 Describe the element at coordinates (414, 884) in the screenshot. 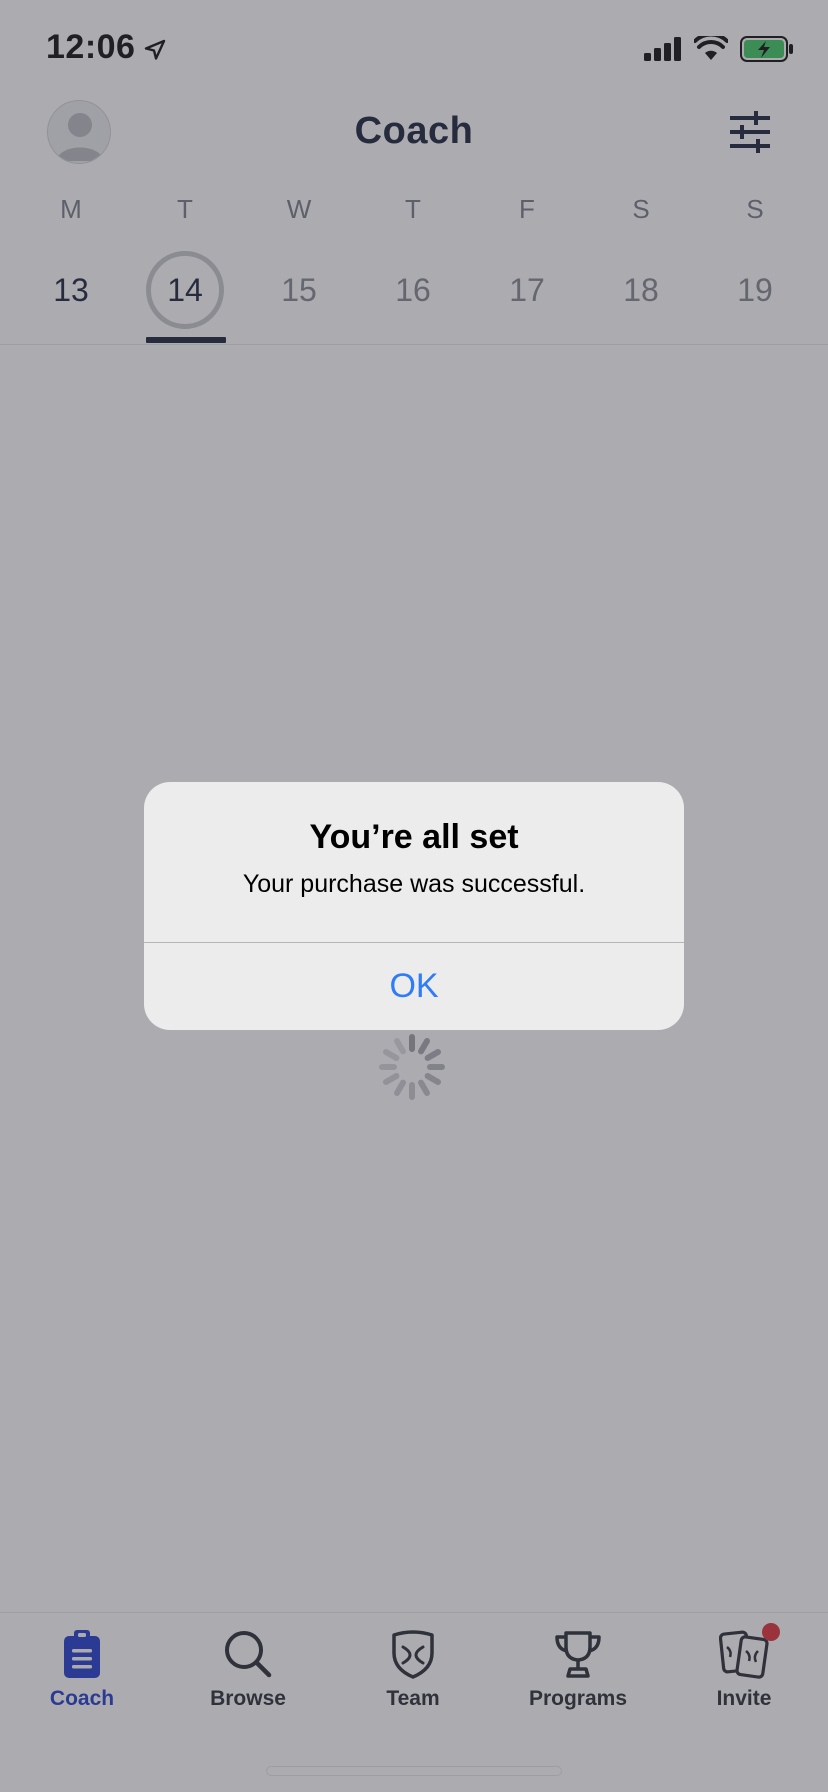

I see `alert-message: Your purchase was successful.` at that location.